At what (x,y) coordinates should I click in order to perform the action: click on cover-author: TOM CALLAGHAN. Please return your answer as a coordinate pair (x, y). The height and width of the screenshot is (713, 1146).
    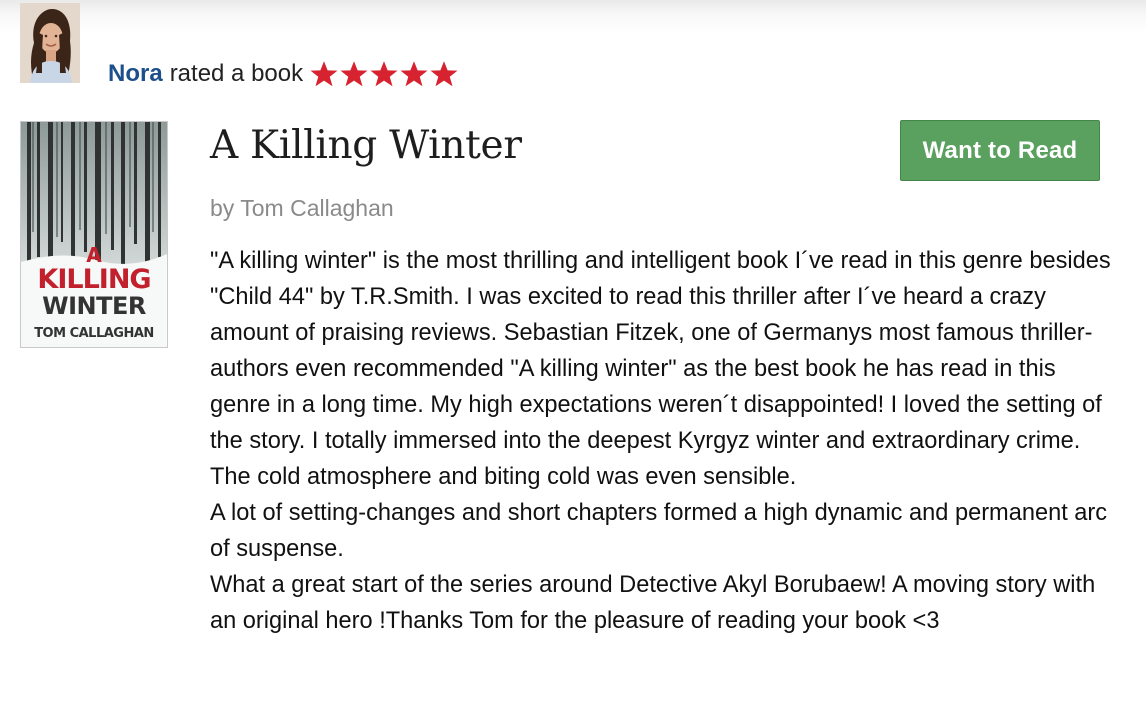
    Looking at the image, I should click on (94, 333).